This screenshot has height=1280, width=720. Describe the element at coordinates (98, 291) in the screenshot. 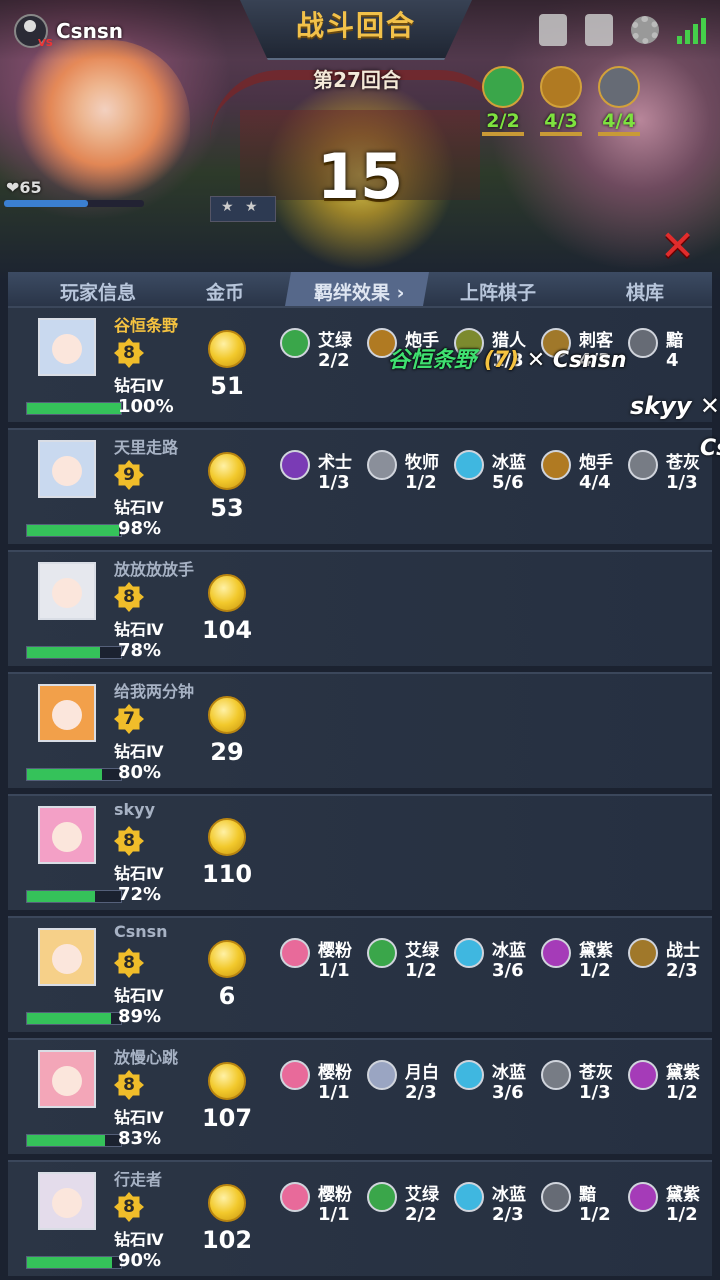

I see `tab-player-info: 玩家信息` at that location.